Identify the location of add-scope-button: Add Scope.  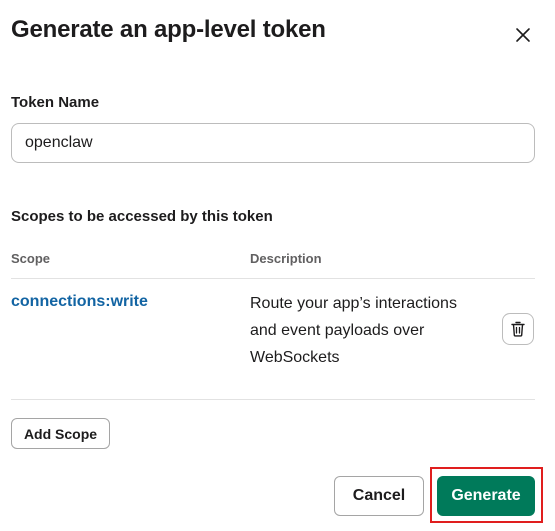
(60, 433).